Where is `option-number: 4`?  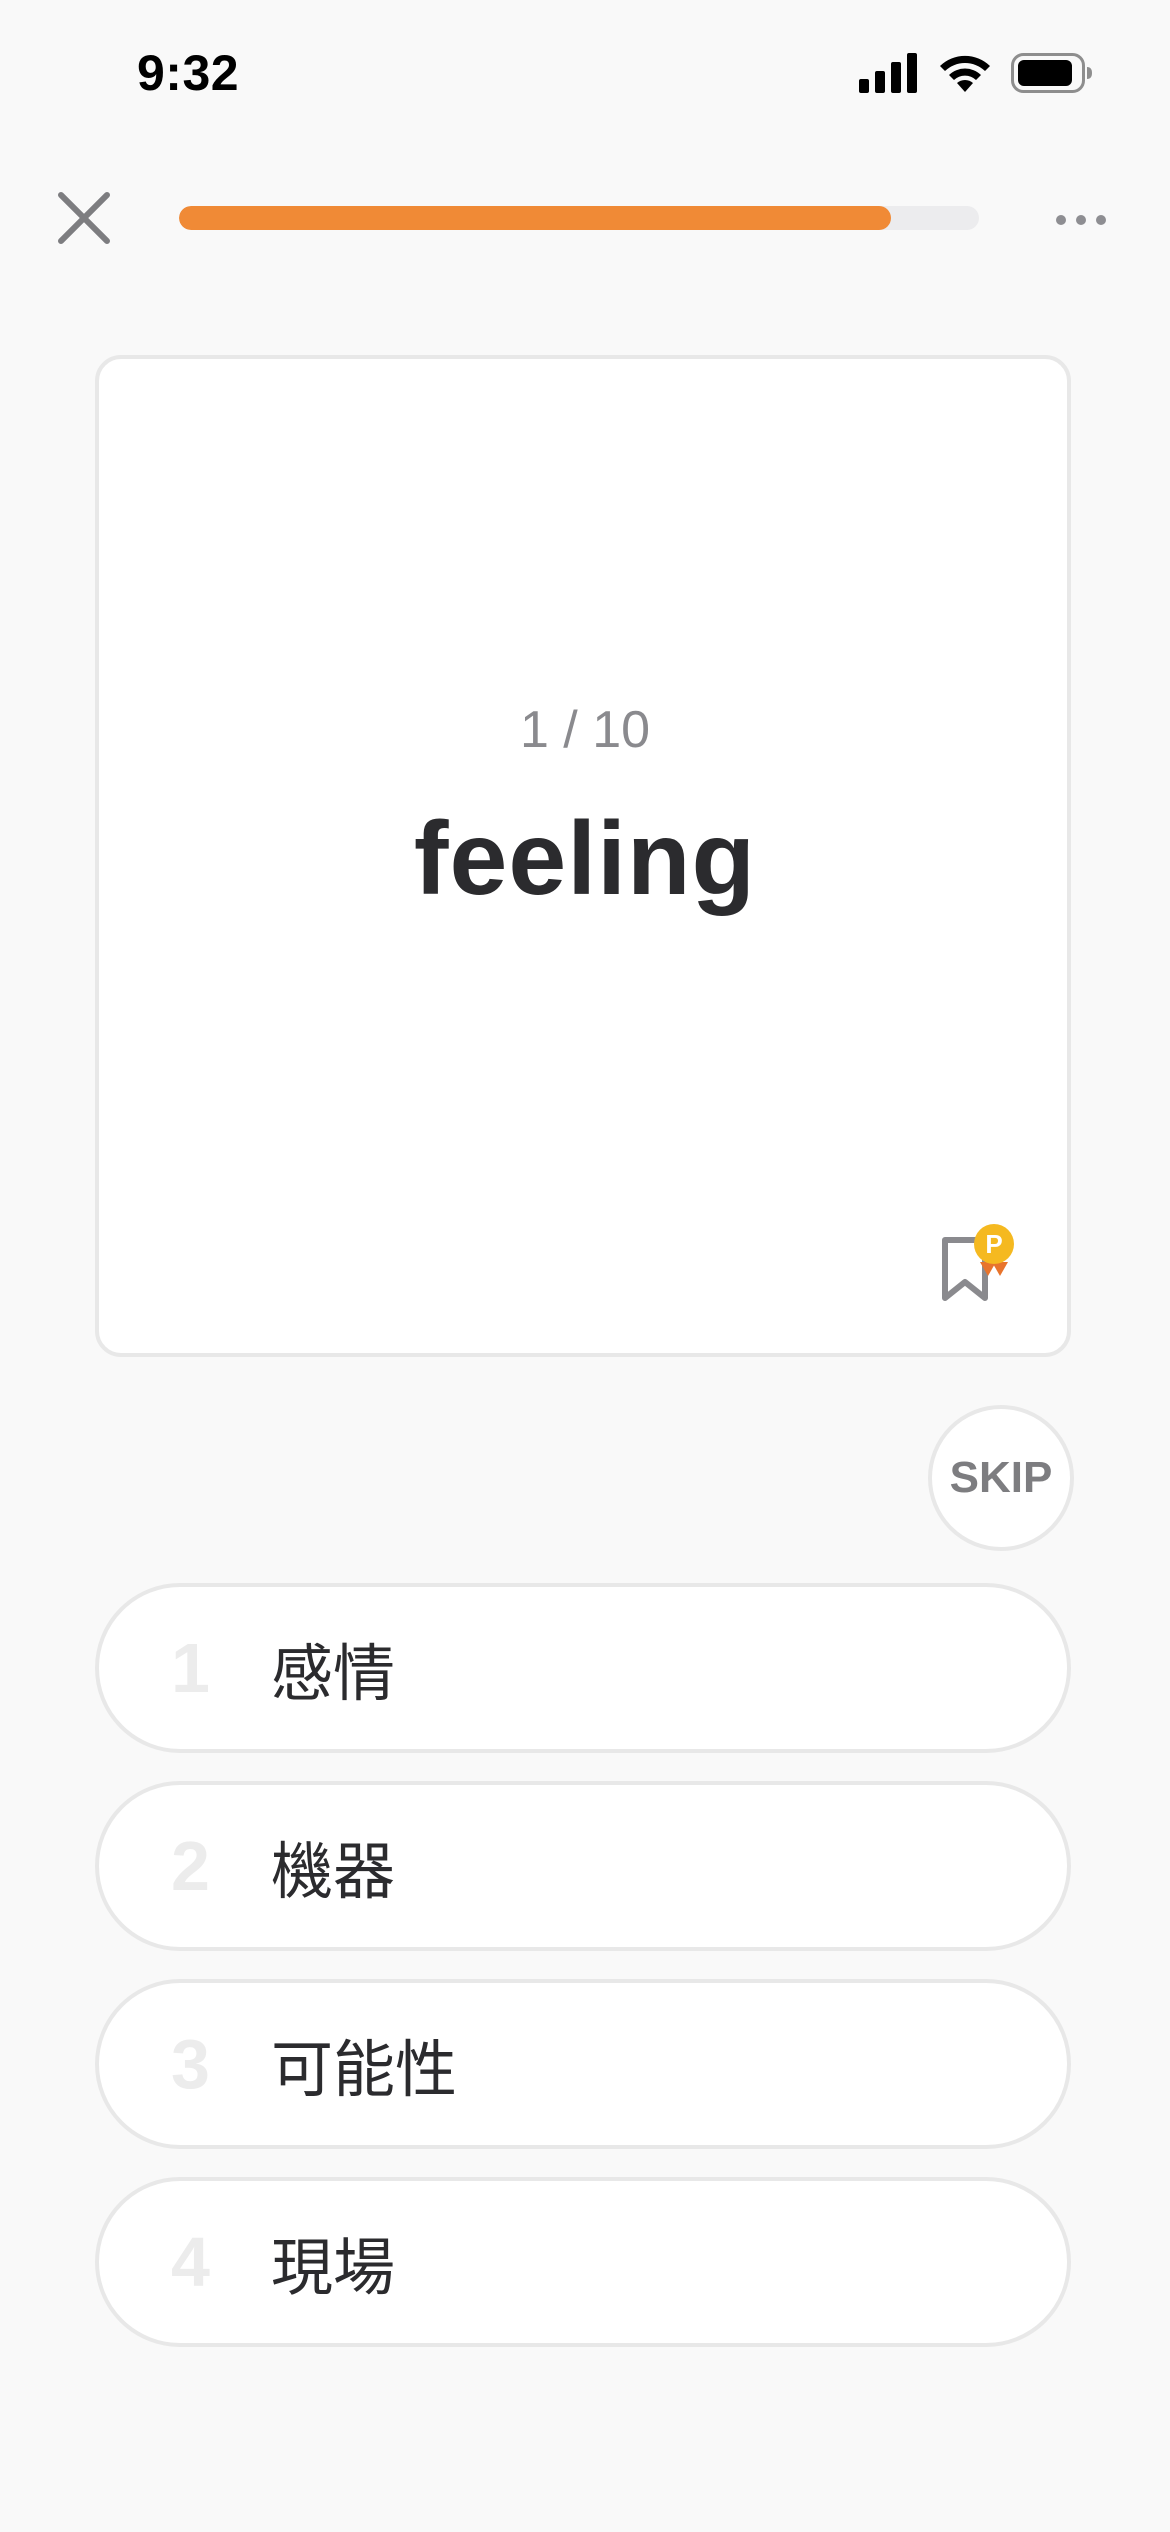 option-number: 4 is located at coordinates (190, 2262).